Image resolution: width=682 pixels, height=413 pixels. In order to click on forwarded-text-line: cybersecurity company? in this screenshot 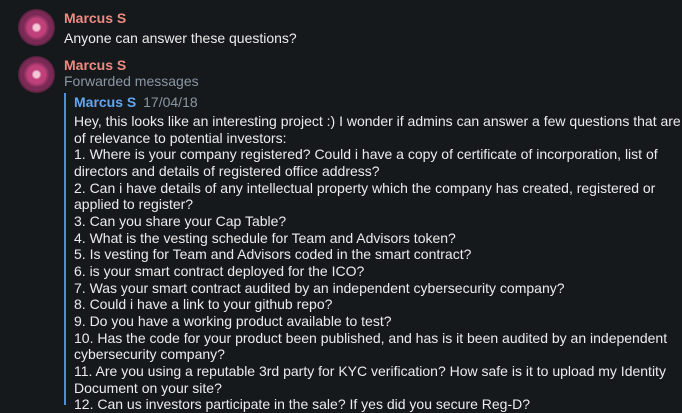, I will do `click(149, 354)`.